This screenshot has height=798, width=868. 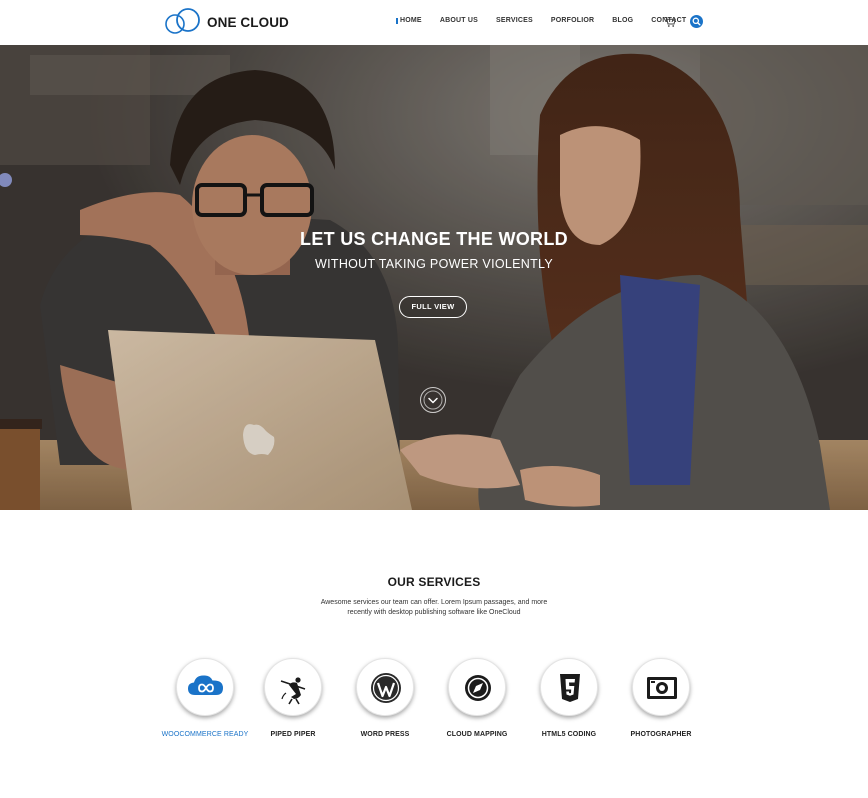 What do you see at coordinates (293, 691) in the screenshot?
I see `piper-icon` at bounding box center [293, 691].